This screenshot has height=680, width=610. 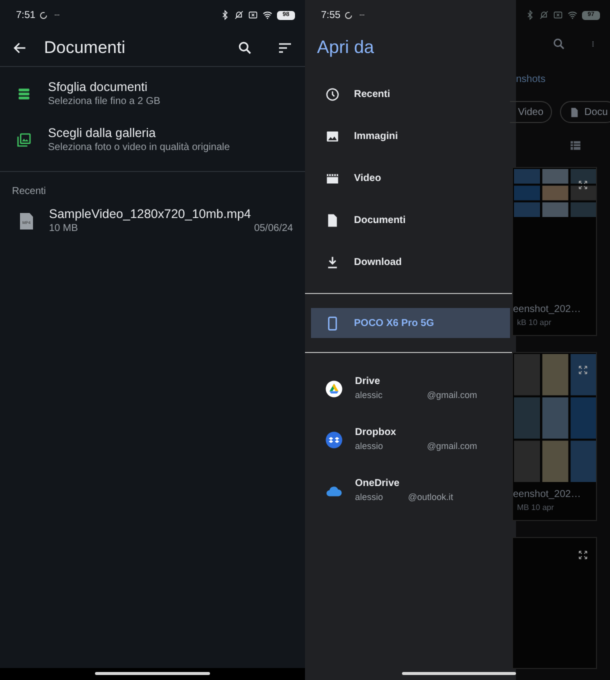 I want to click on screen-title: Documenti, so click(x=85, y=48).